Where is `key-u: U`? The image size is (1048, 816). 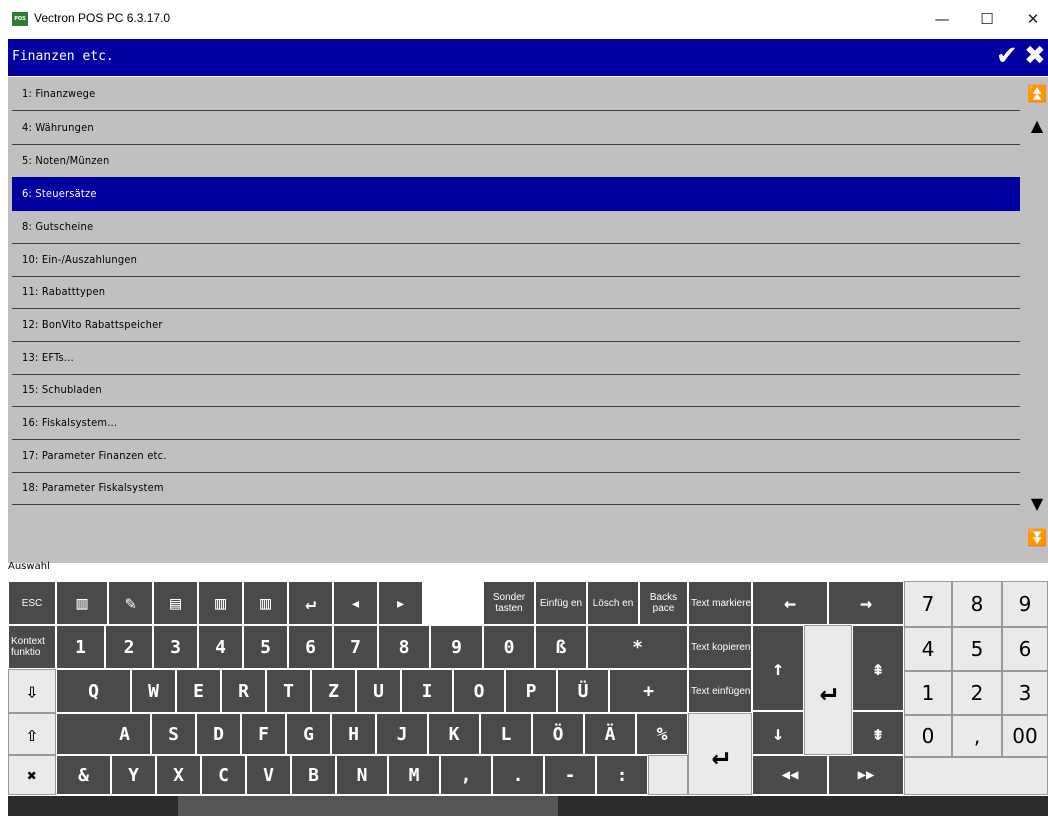
key-u: U is located at coordinates (378, 691).